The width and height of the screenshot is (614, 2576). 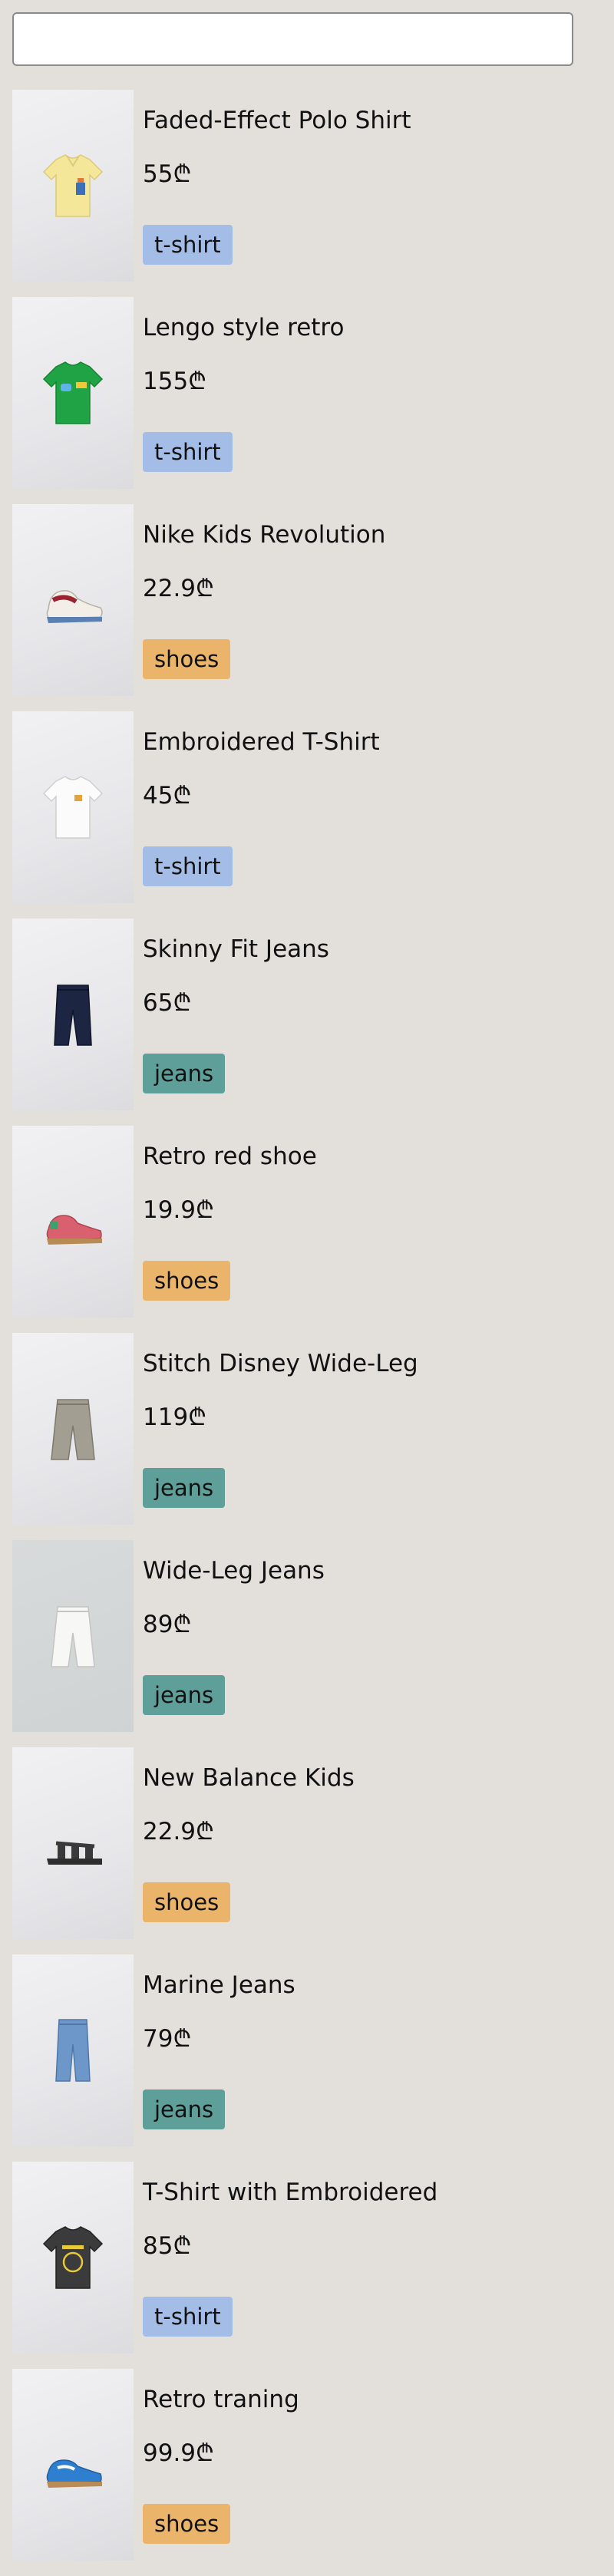 What do you see at coordinates (244, 327) in the screenshot?
I see `product-name: Lengo style retro` at bounding box center [244, 327].